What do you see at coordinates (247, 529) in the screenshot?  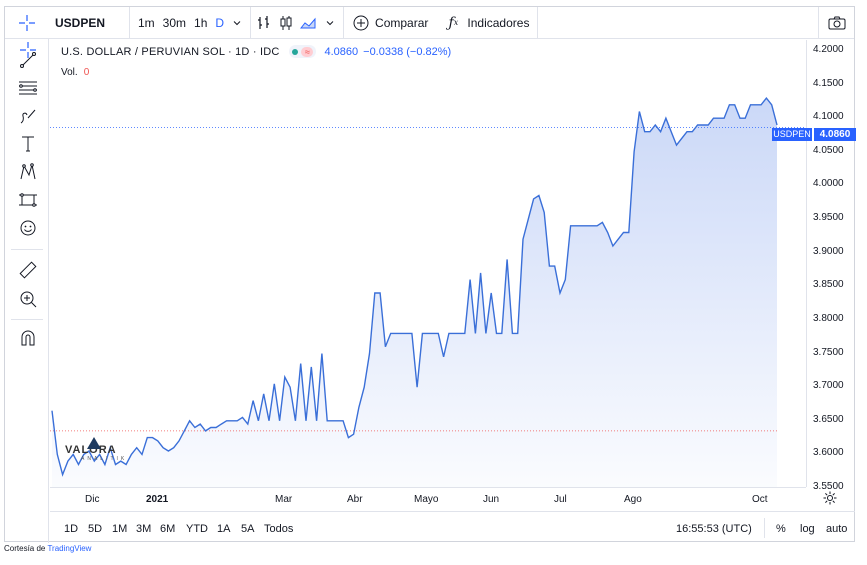 I see `range-5a: 5A` at bounding box center [247, 529].